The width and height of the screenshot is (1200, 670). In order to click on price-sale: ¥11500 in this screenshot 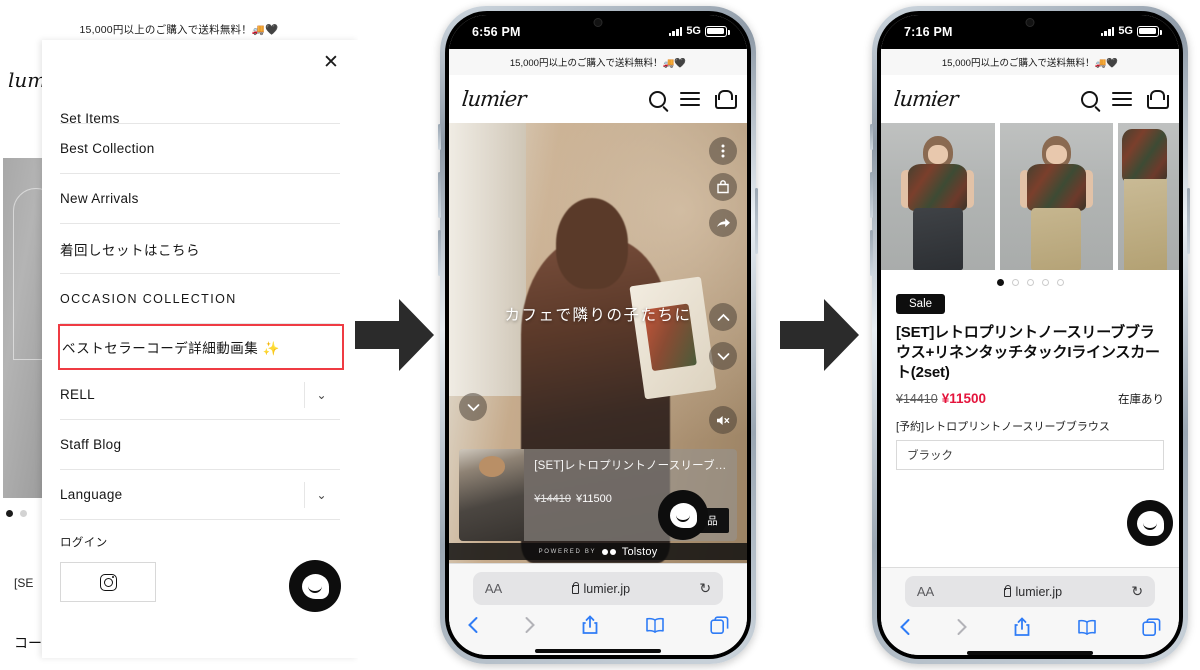, I will do `click(594, 499)`.